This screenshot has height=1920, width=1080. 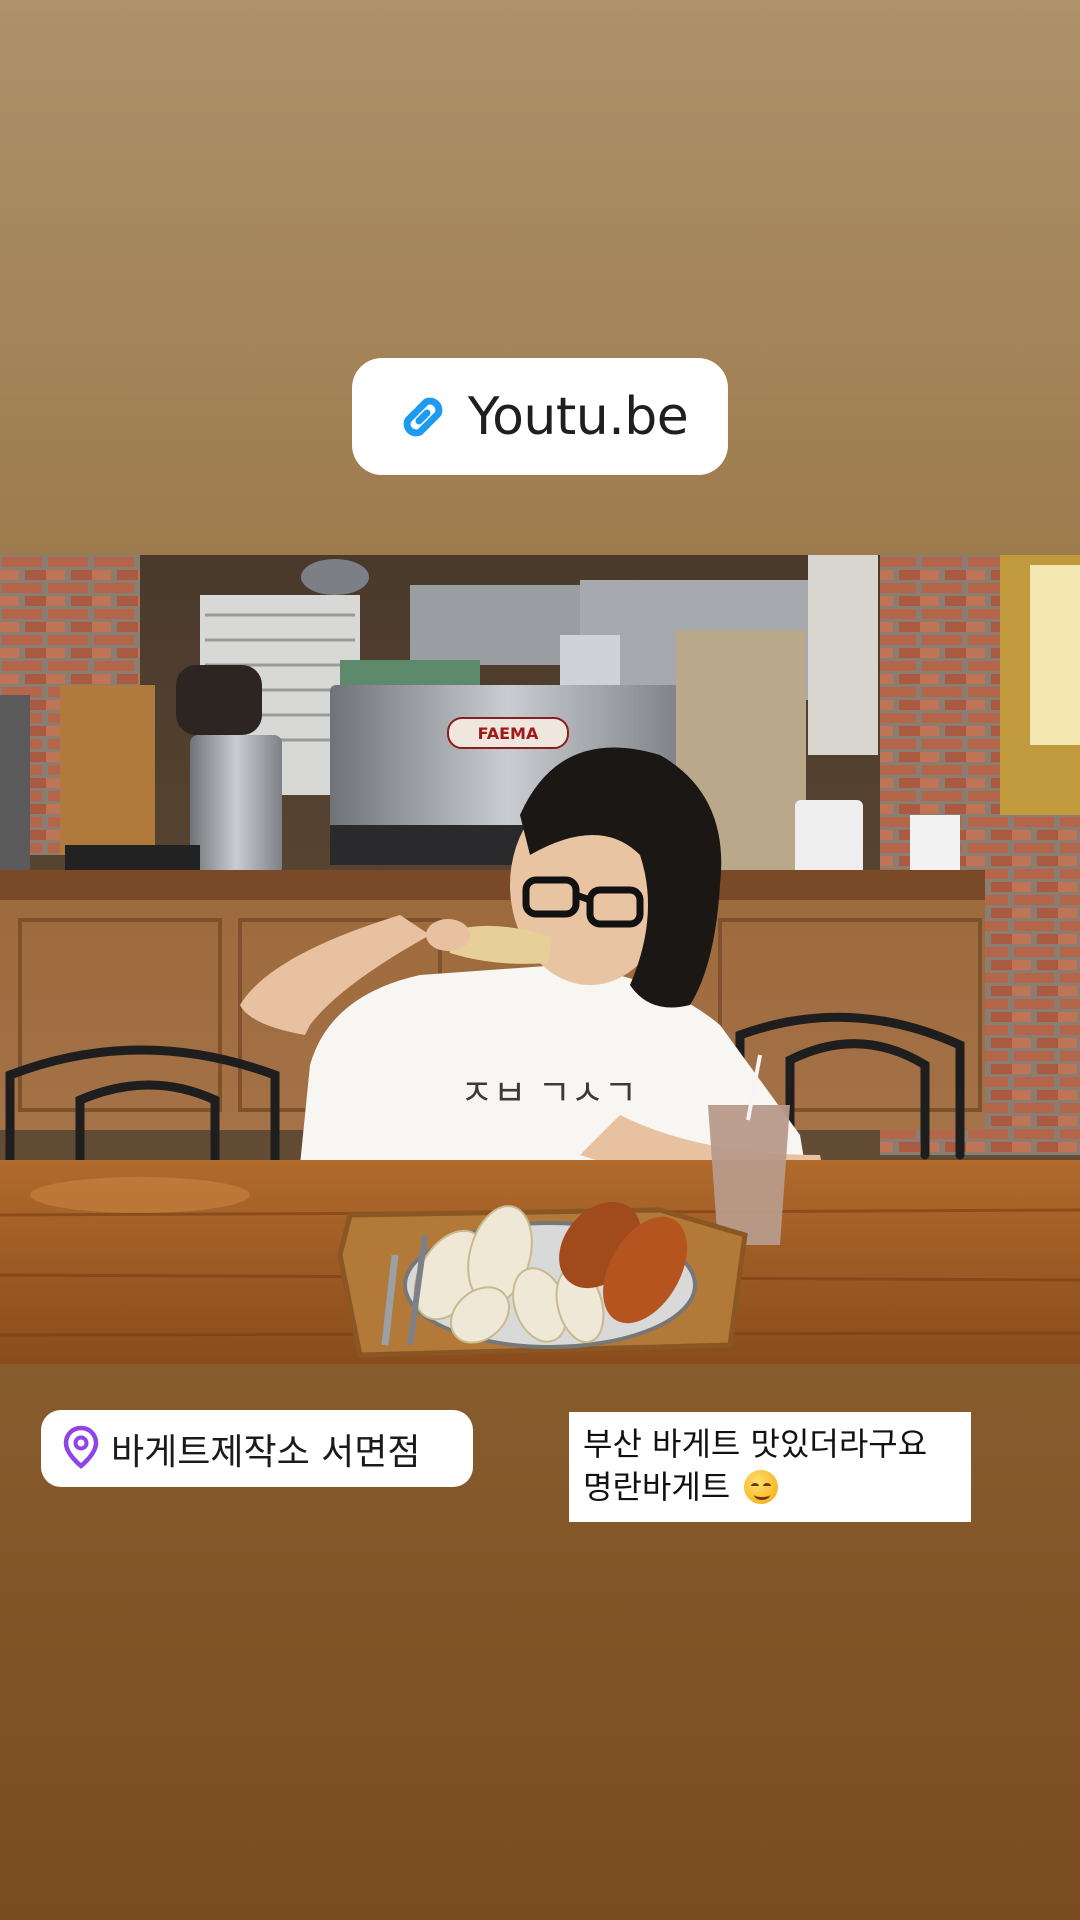 I want to click on caption-line-1: 부산 바게트 맛있더라구요, so click(x=755, y=1444).